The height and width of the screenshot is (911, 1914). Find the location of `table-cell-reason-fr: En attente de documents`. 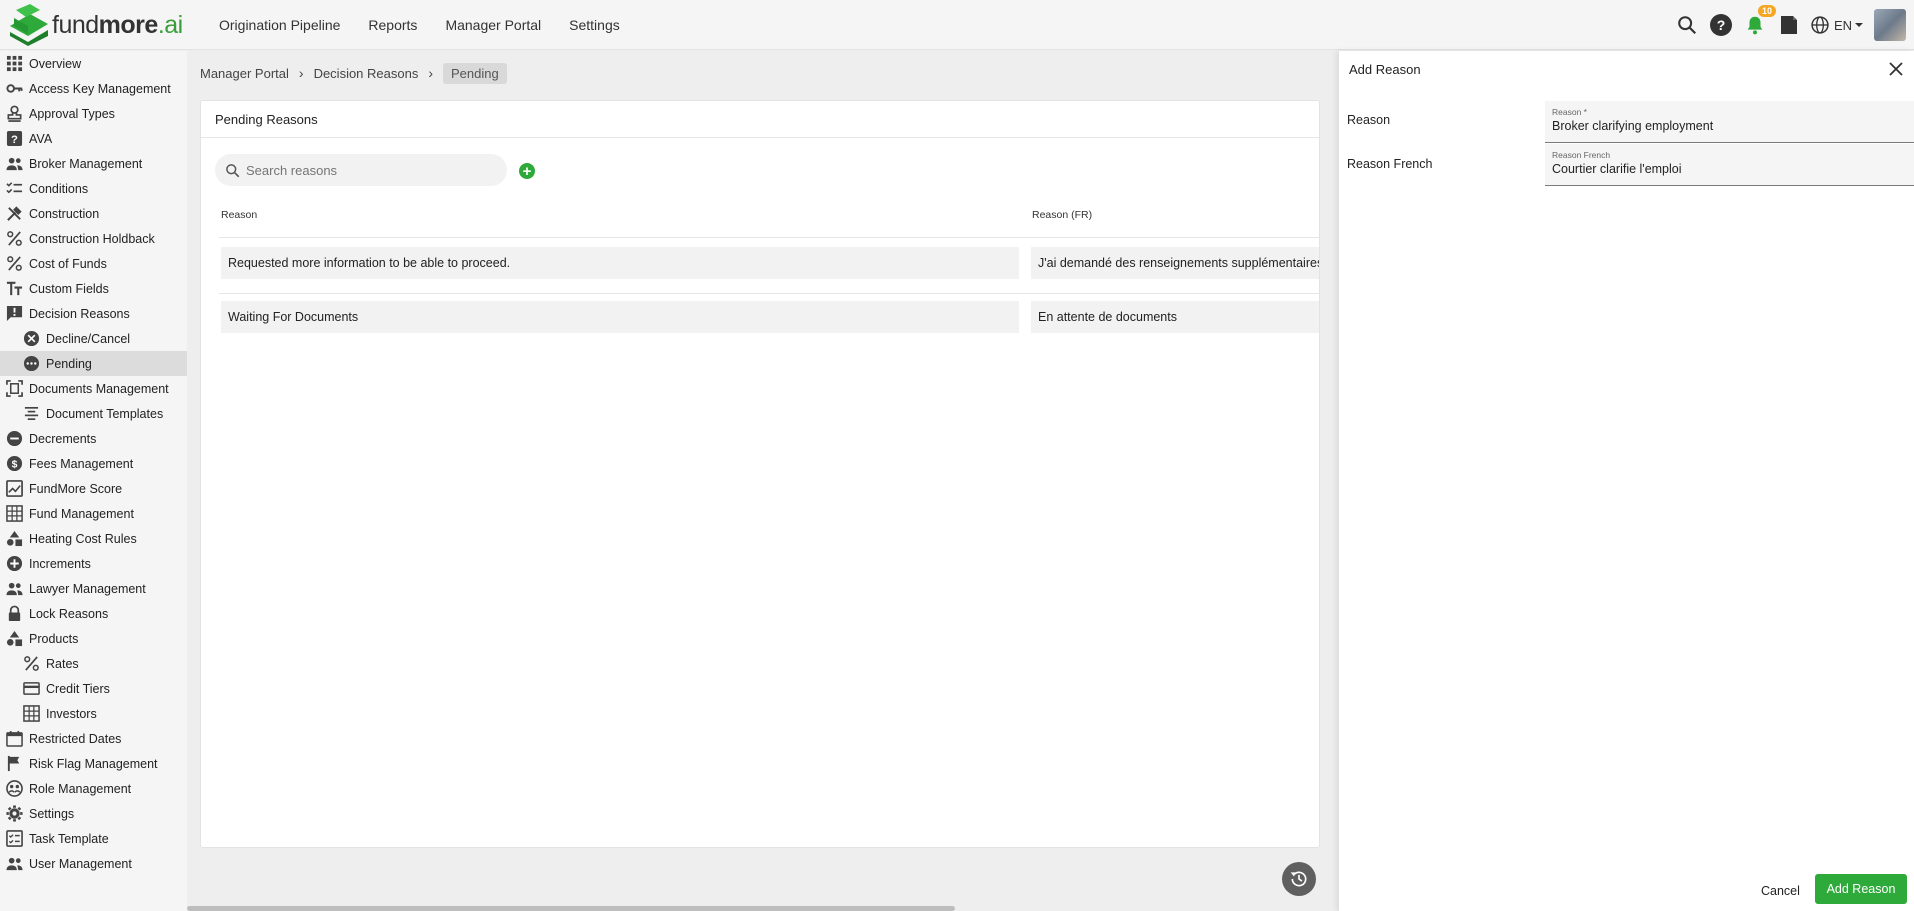

table-cell-reason-fr: En attente de documents is located at coordinates (1175, 317).